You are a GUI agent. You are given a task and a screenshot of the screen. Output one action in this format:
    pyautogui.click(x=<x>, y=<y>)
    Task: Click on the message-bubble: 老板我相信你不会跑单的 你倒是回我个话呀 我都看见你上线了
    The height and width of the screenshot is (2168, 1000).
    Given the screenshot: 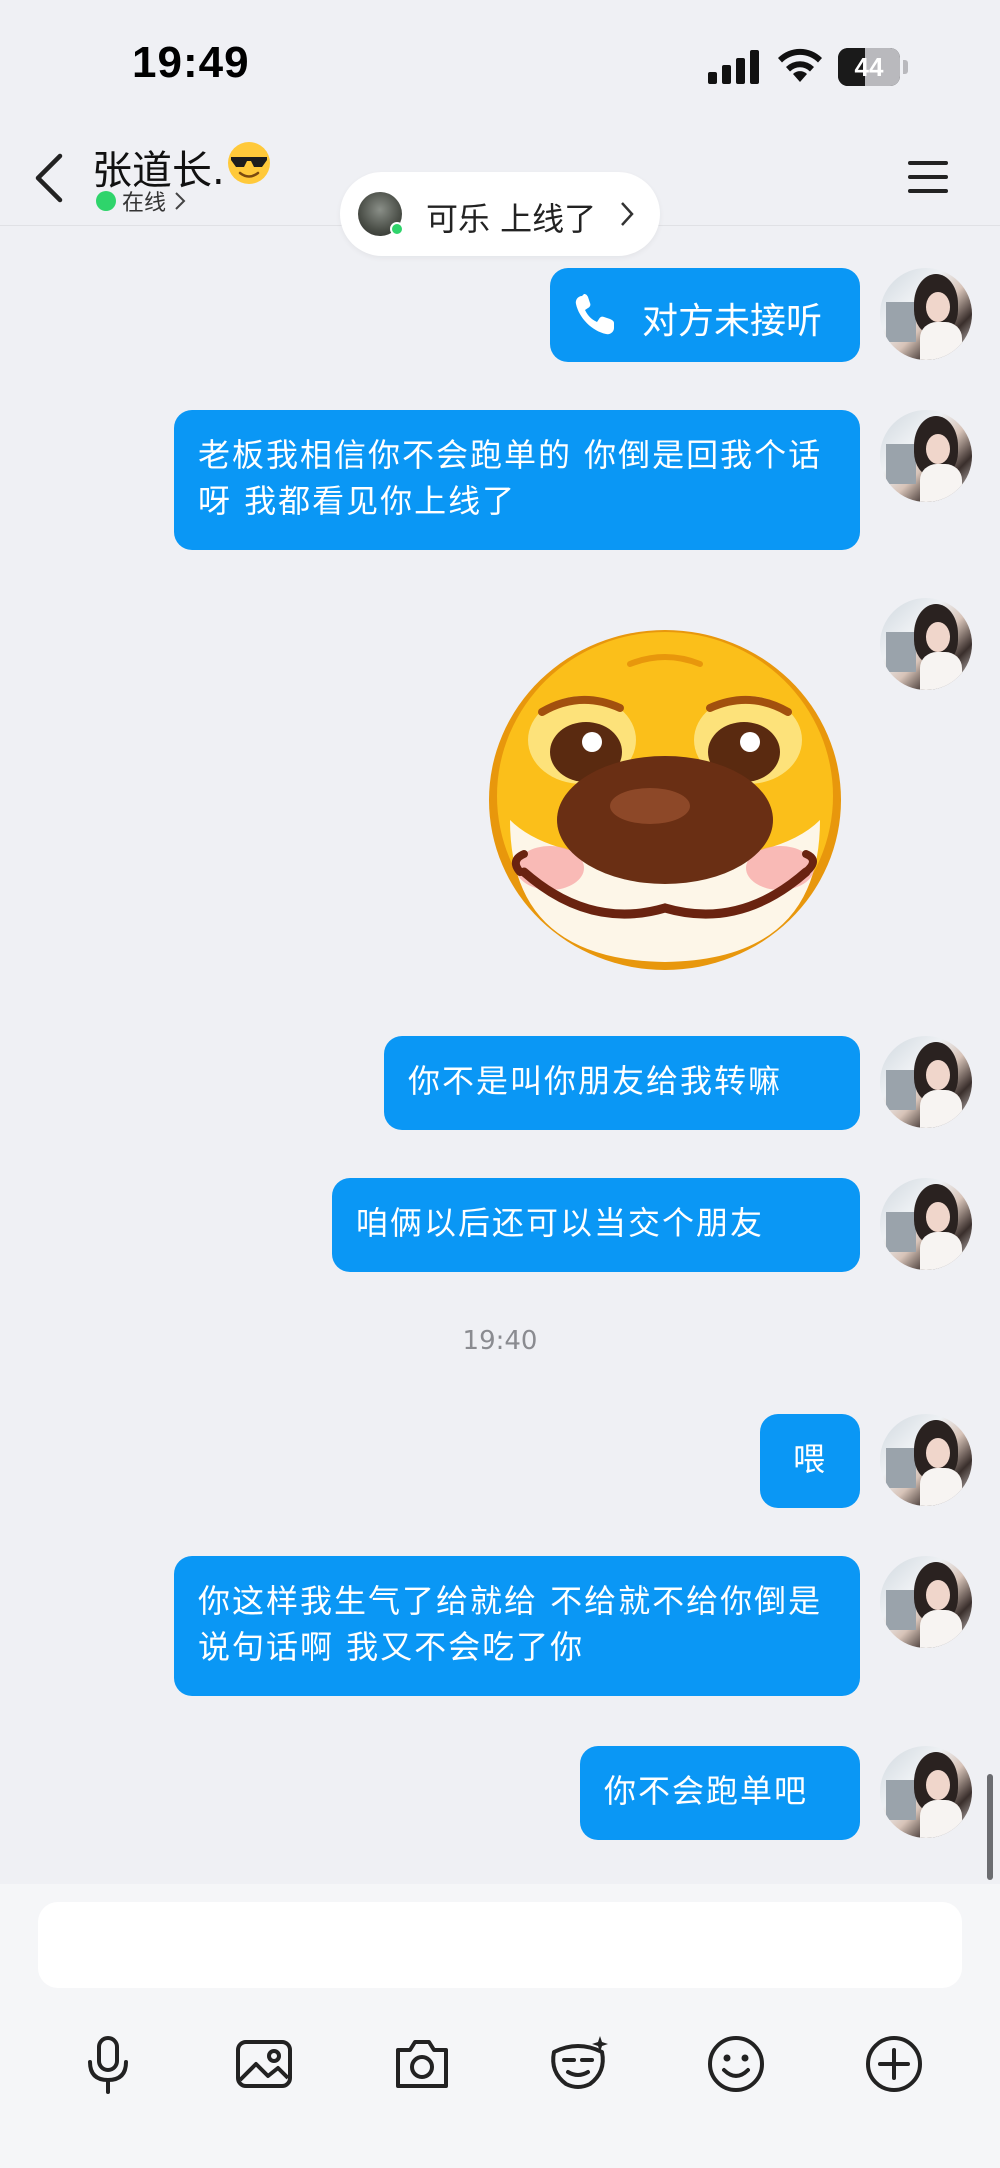 What is the action you would take?
    pyautogui.click(x=517, y=480)
    